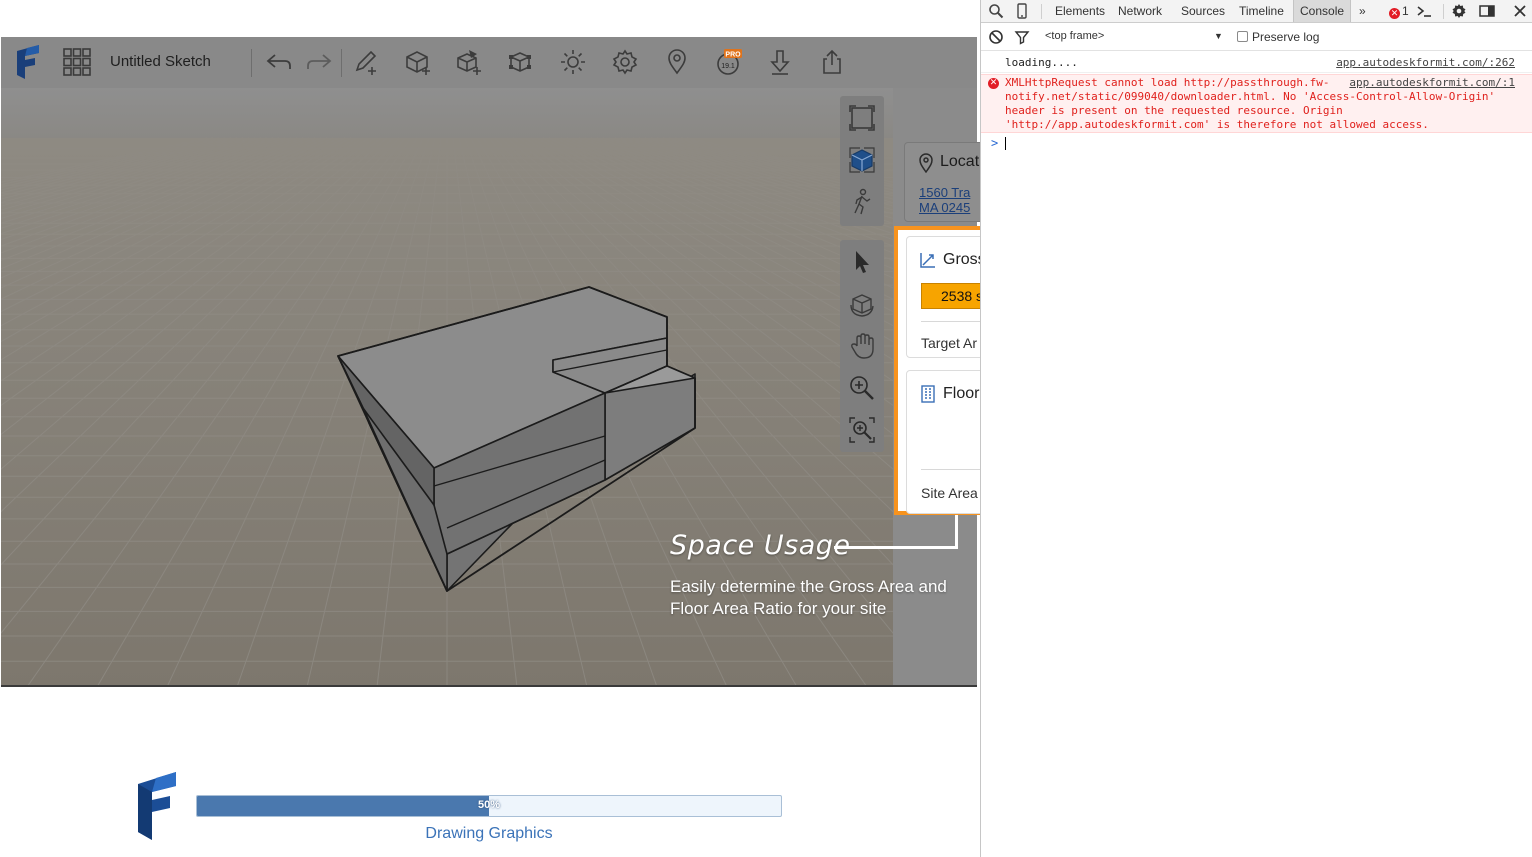  I want to click on undo-icon, so click(279, 62).